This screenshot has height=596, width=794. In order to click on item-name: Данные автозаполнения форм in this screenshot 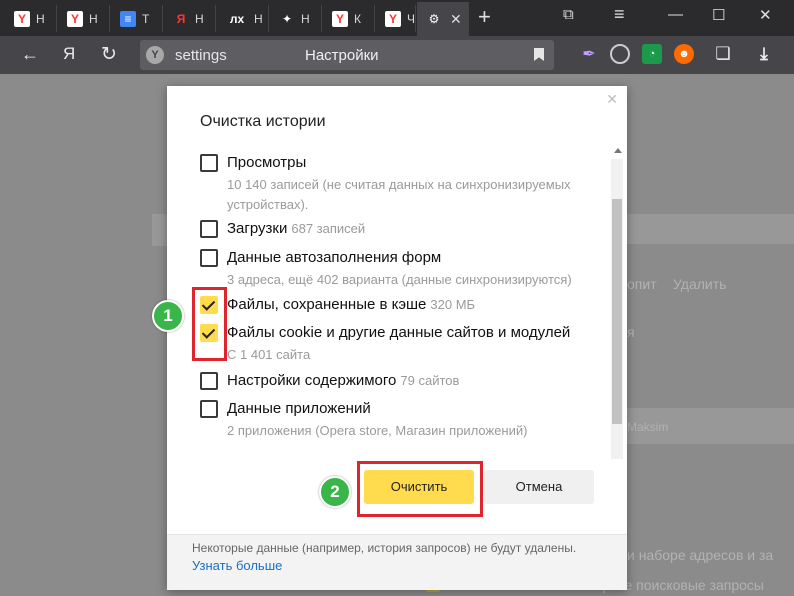, I will do `click(334, 257)`.